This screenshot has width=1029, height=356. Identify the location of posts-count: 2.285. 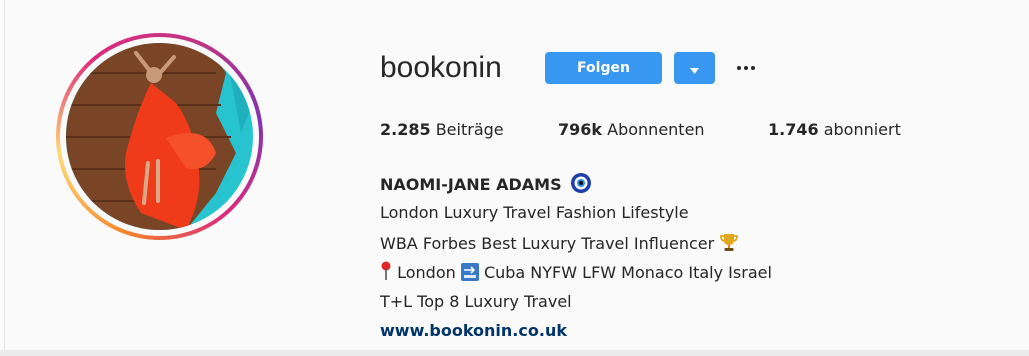
(405, 129).